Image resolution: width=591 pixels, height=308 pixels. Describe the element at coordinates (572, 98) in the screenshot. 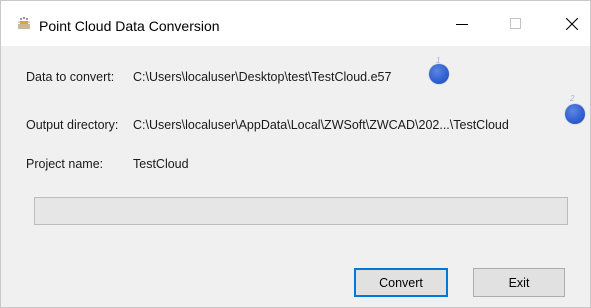

I see `annotation-marker-2-number: 2` at that location.